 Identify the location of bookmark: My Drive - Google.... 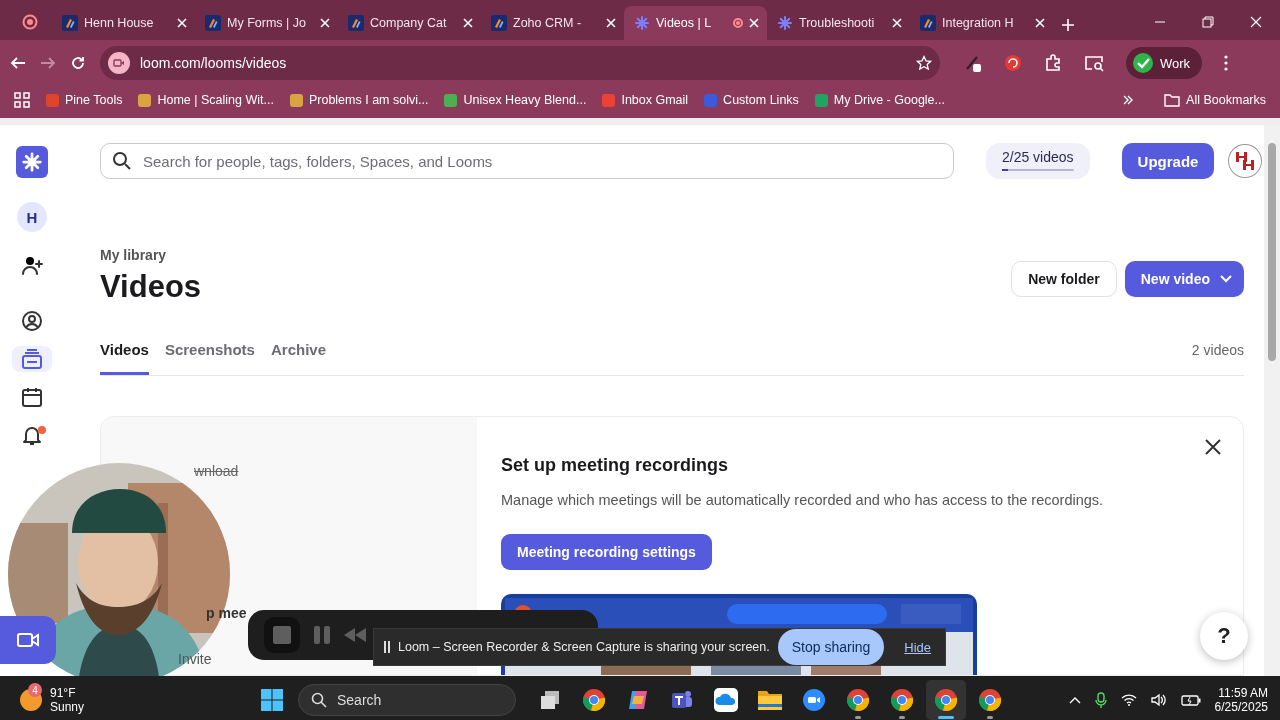
(879, 100).